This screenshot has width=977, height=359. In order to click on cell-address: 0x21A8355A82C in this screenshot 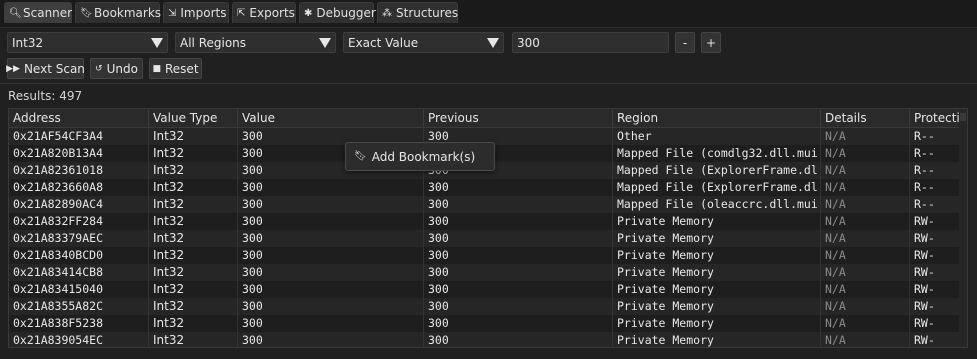, I will do `click(58, 306)`.